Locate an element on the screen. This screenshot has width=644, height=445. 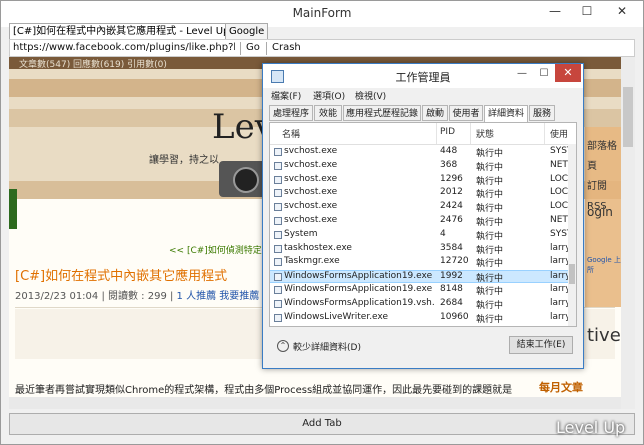
column-header-status: 狀態 is located at coordinates (485, 133).